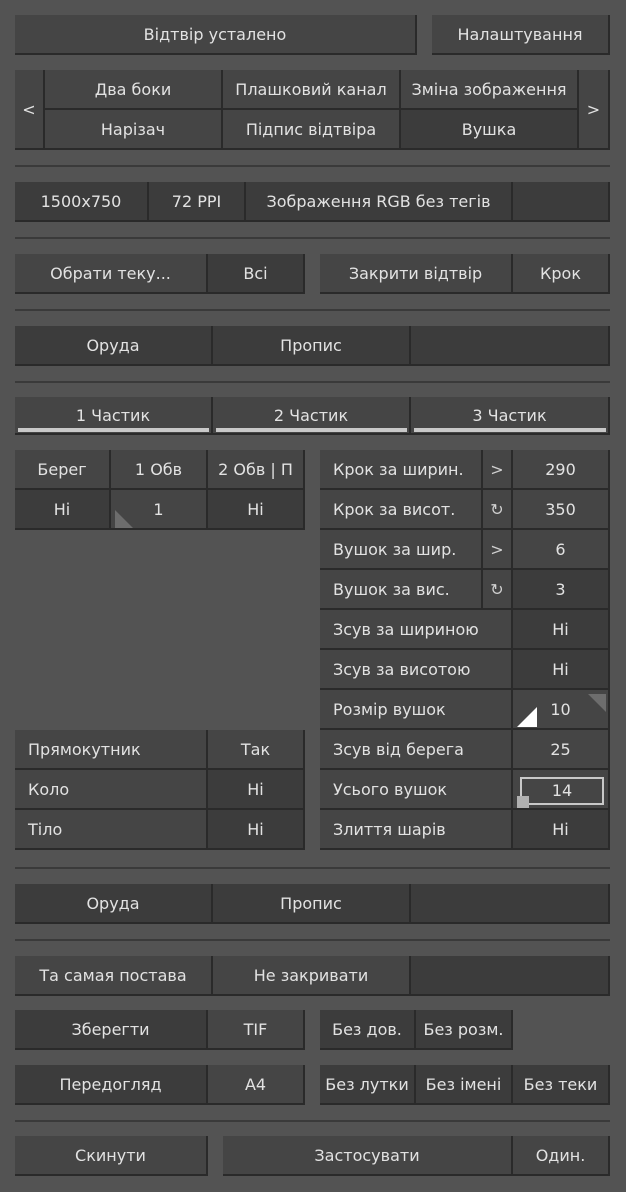 The image size is (626, 1192). I want to click on edge-offset-label: Зсув від берега, so click(416, 750).